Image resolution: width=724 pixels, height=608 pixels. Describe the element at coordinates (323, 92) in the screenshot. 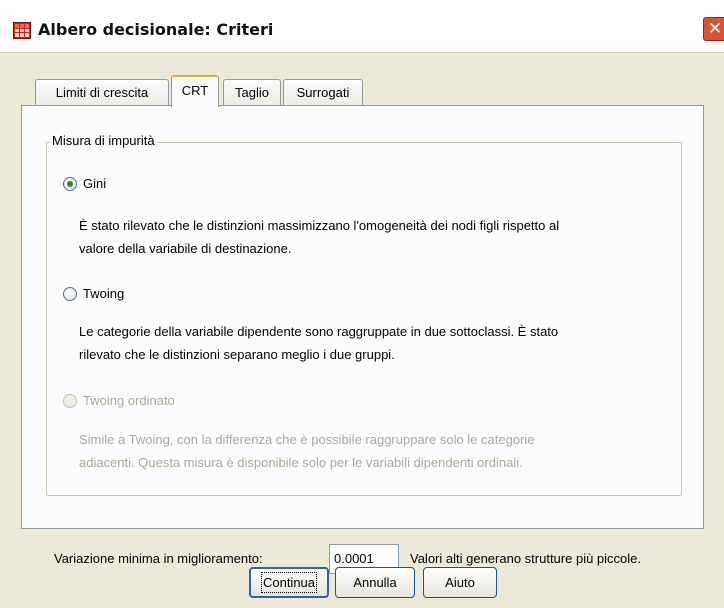

I see `tab-surrogati: Surrogati` at that location.